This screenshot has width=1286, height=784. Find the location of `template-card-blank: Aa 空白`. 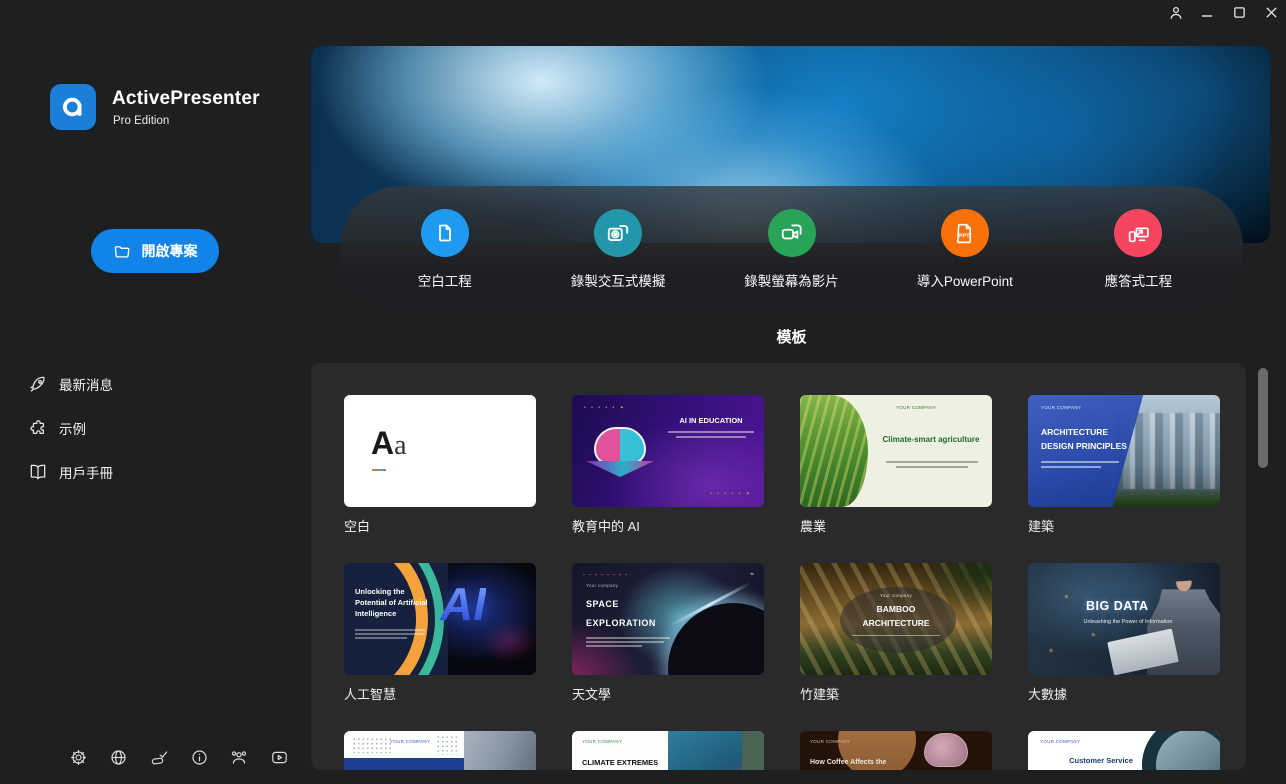

template-card-blank: Aa 空白 is located at coordinates (440, 465).